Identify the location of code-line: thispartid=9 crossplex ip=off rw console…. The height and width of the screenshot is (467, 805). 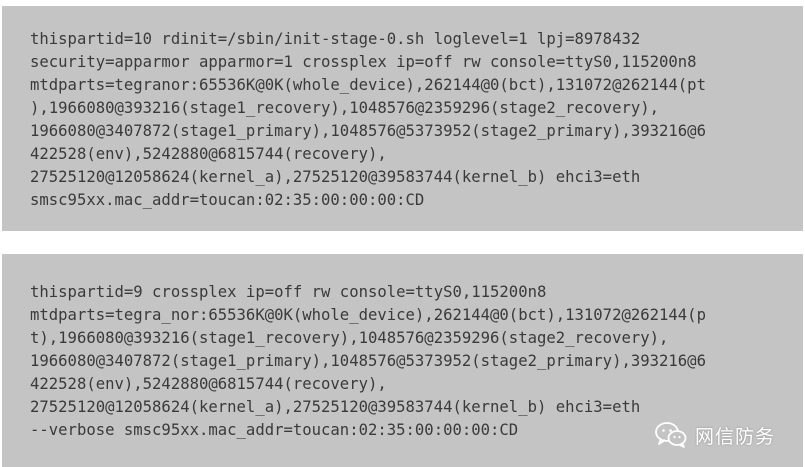
(288, 292).